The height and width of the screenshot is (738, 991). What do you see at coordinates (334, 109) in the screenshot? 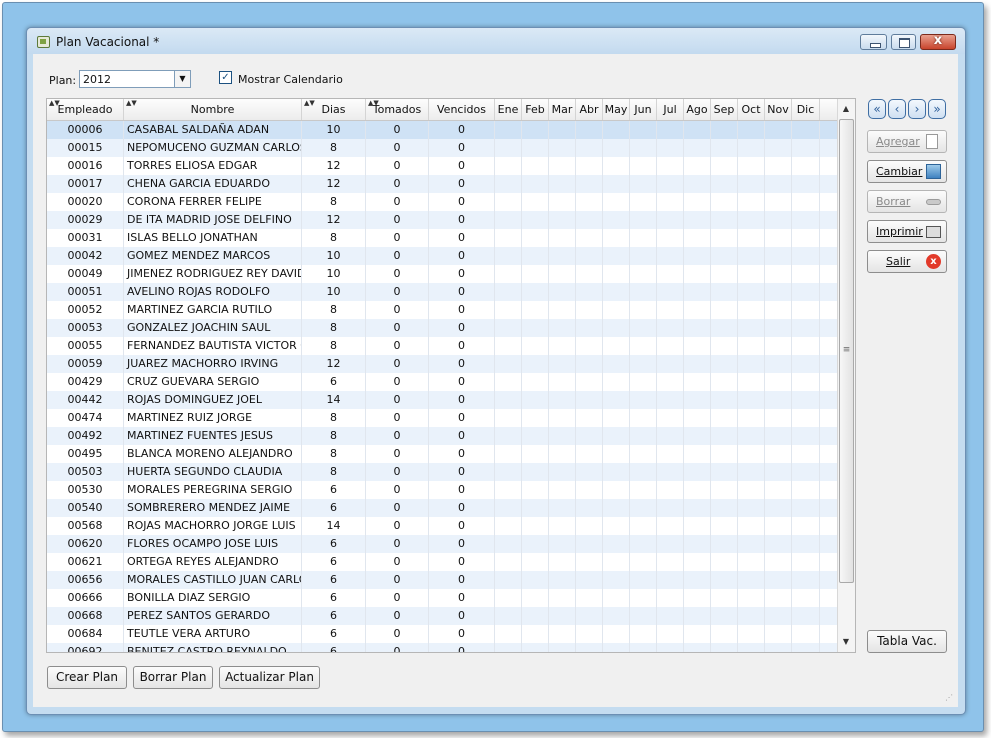
I see `header-dias: ▲▼ Dias` at bounding box center [334, 109].